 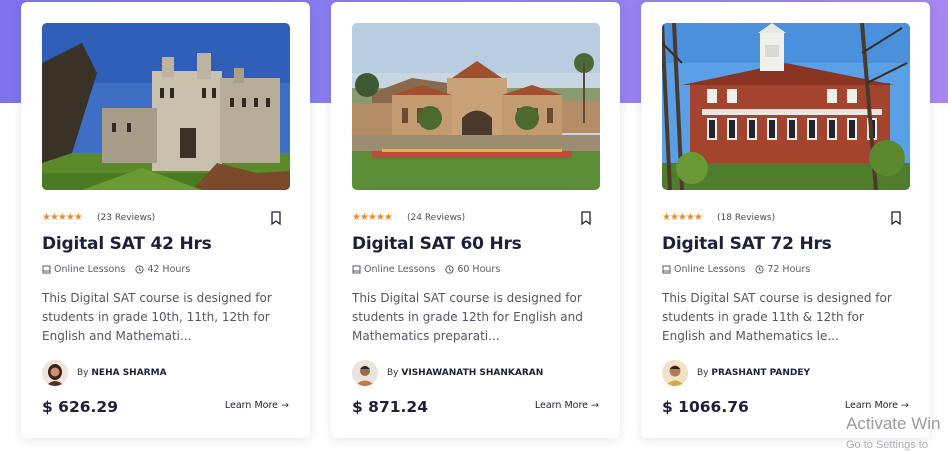 I want to click on course-meta: Online Lessons 72 Hours, so click(x=736, y=270).